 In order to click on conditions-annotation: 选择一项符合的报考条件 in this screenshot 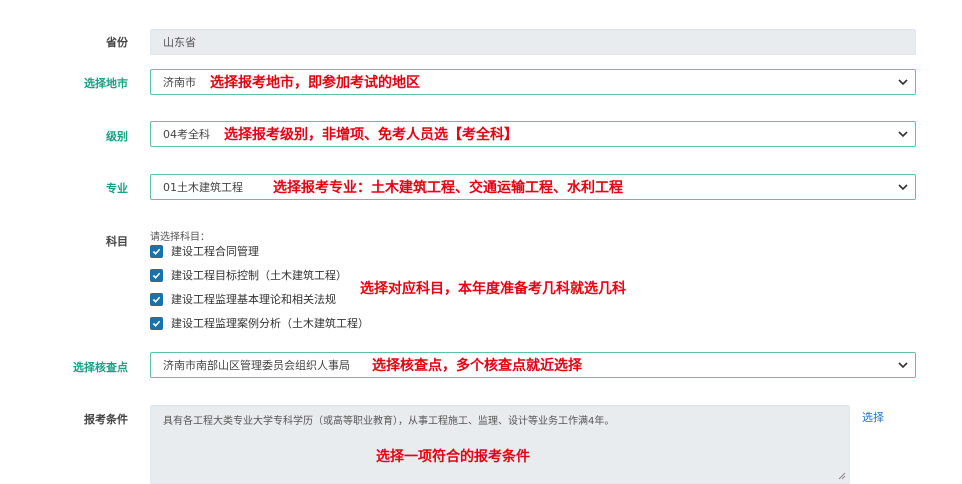, I will do `click(453, 457)`.